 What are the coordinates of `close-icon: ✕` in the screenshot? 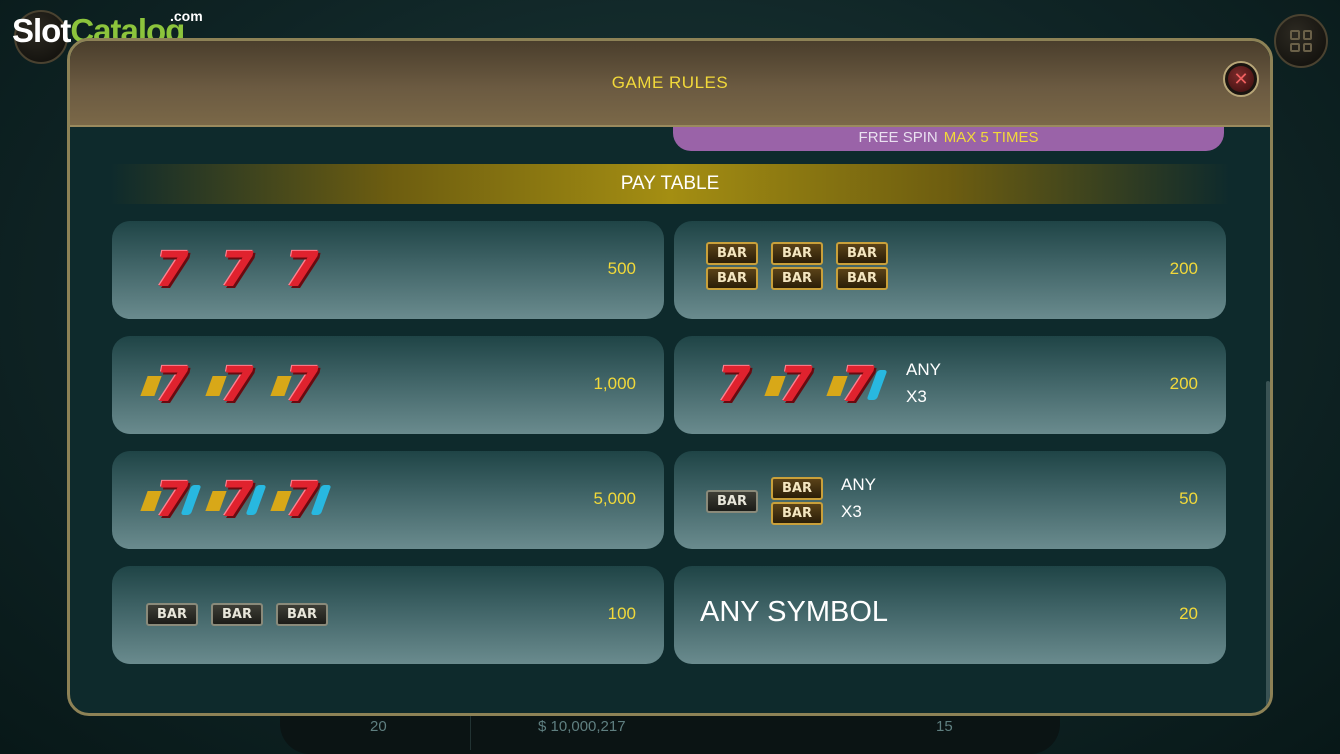 It's located at (1241, 79).